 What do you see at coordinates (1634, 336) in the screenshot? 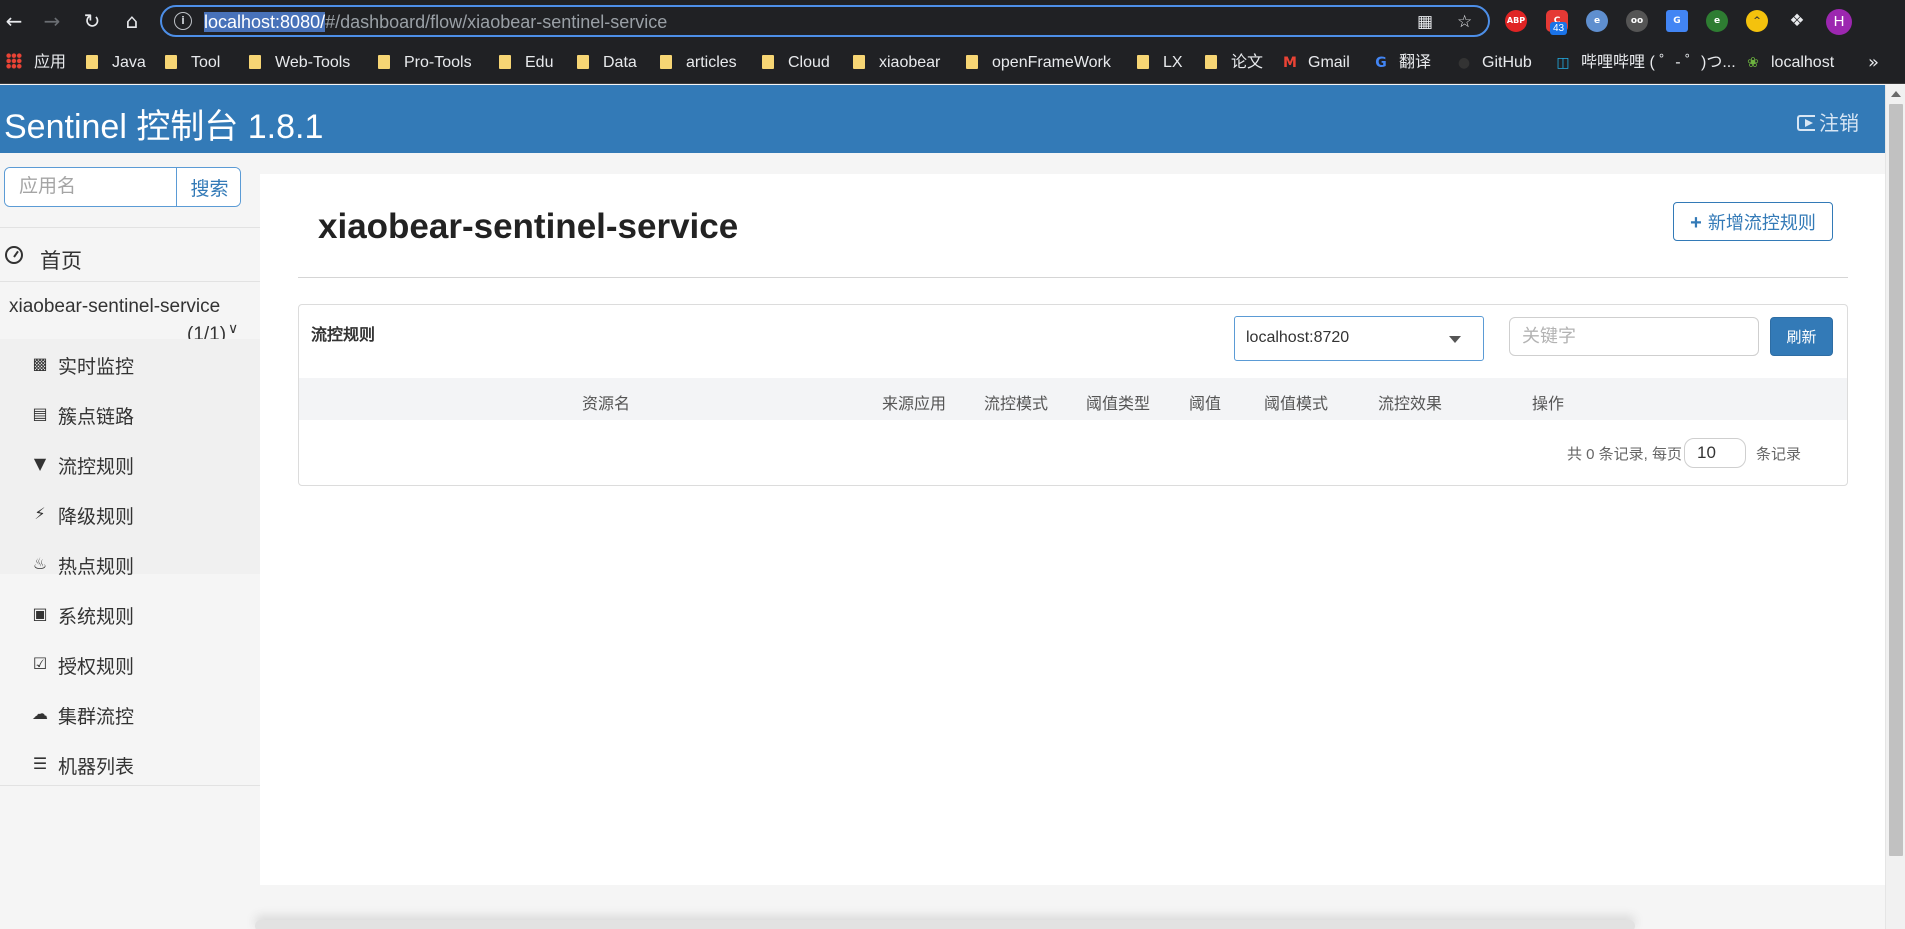
I see `keyword-search-input` at bounding box center [1634, 336].